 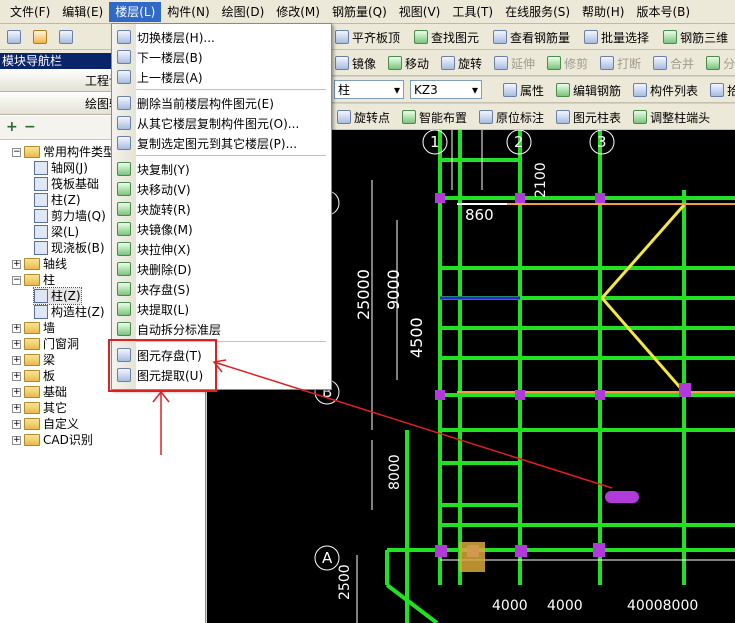 What do you see at coordinates (382, 424) in the screenshot?
I see `annotation-arrows` at bounding box center [382, 424].